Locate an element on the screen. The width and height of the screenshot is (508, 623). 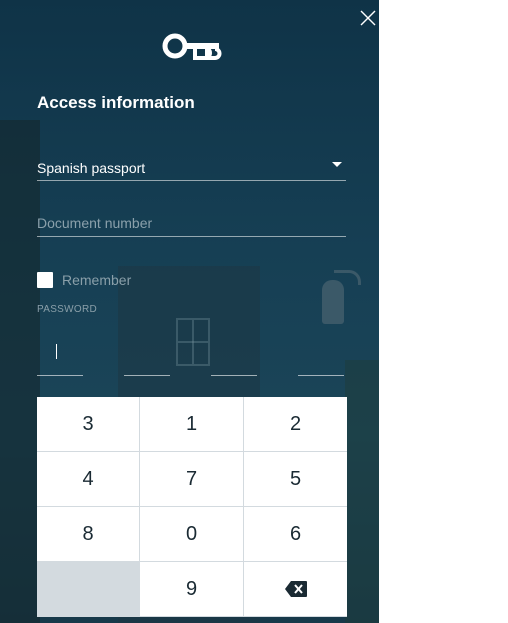
remember-toggle: Remember is located at coordinates (84, 280).